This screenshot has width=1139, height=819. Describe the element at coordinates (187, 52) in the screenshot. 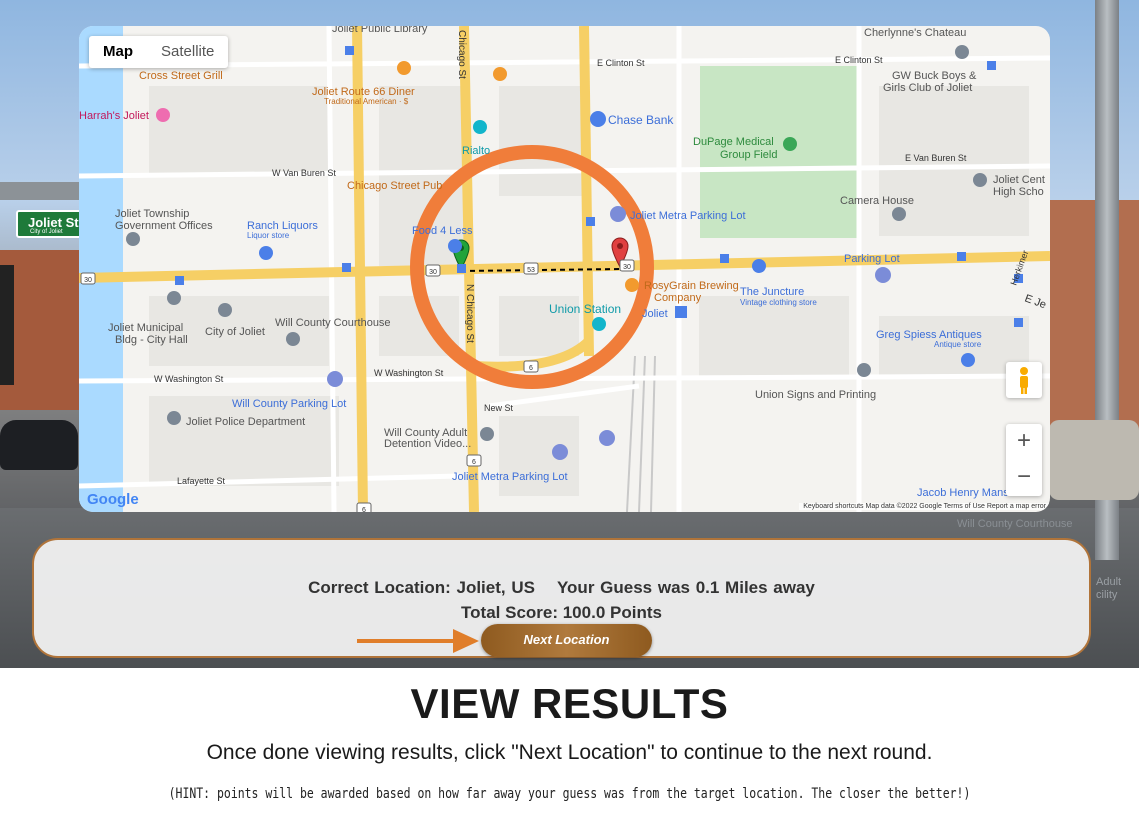

I see `map-type-satellite-button: Satellite` at that location.